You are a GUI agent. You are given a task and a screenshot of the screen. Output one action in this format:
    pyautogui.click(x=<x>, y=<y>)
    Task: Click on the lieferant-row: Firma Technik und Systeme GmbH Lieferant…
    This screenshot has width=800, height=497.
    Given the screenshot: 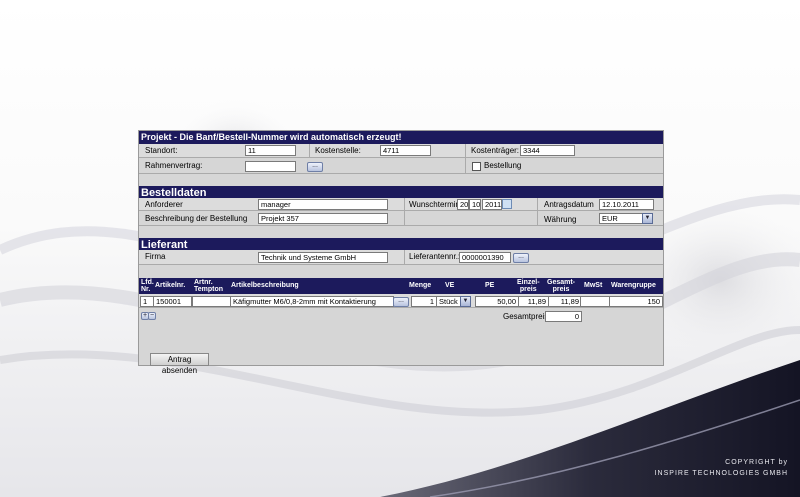 What is the action you would take?
    pyautogui.click(x=401, y=257)
    